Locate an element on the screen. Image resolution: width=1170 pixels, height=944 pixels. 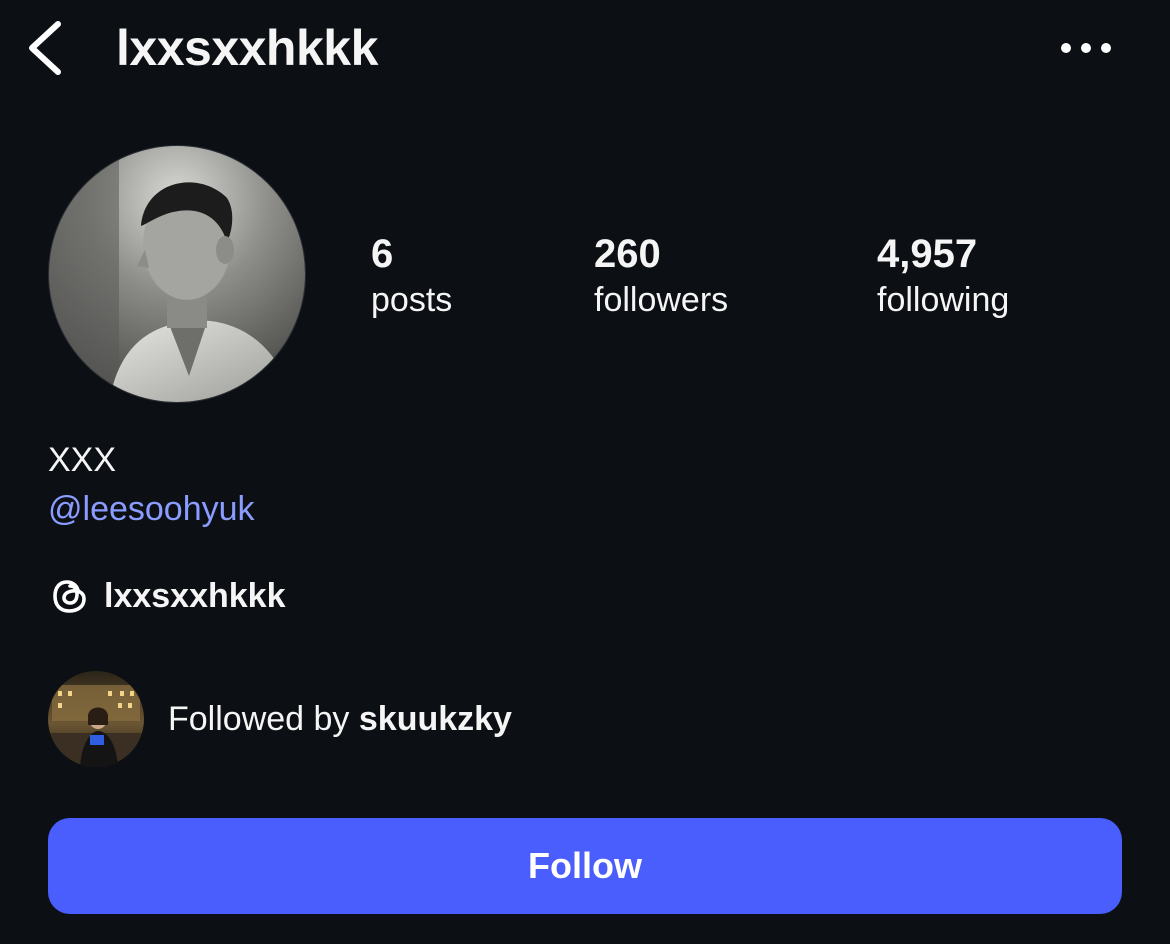
mutual-follower-avatar is located at coordinates (96, 719).